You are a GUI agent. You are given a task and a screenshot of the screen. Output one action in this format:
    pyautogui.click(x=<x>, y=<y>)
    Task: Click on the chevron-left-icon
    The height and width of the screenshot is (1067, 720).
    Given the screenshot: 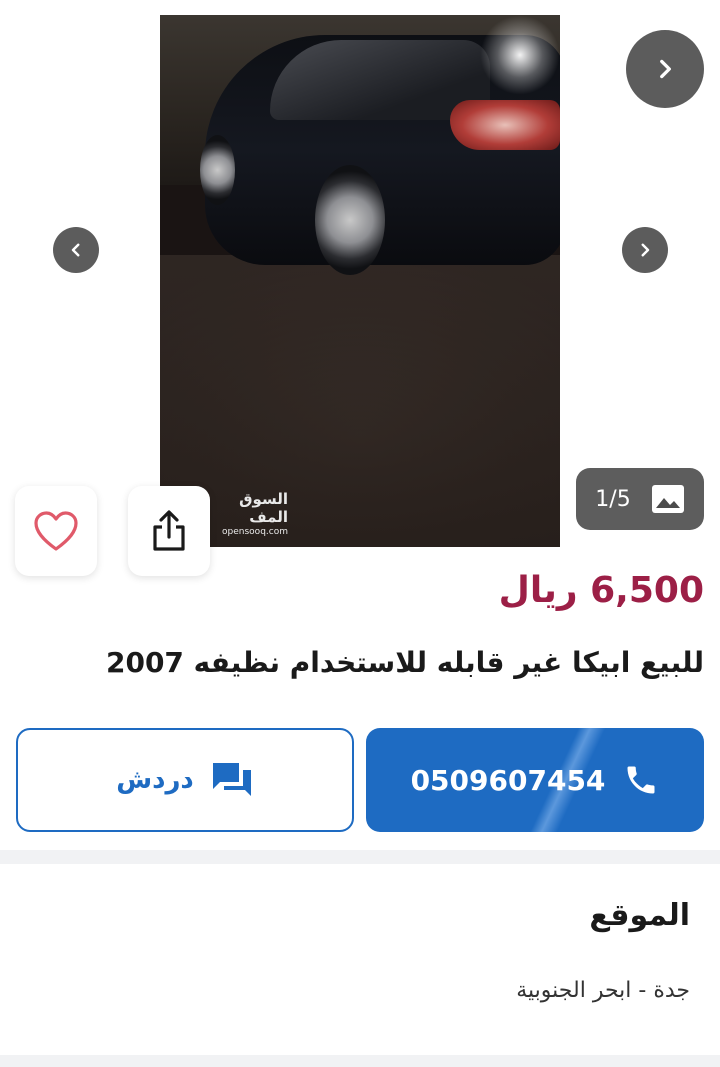 What is the action you would take?
    pyautogui.click(x=75, y=250)
    